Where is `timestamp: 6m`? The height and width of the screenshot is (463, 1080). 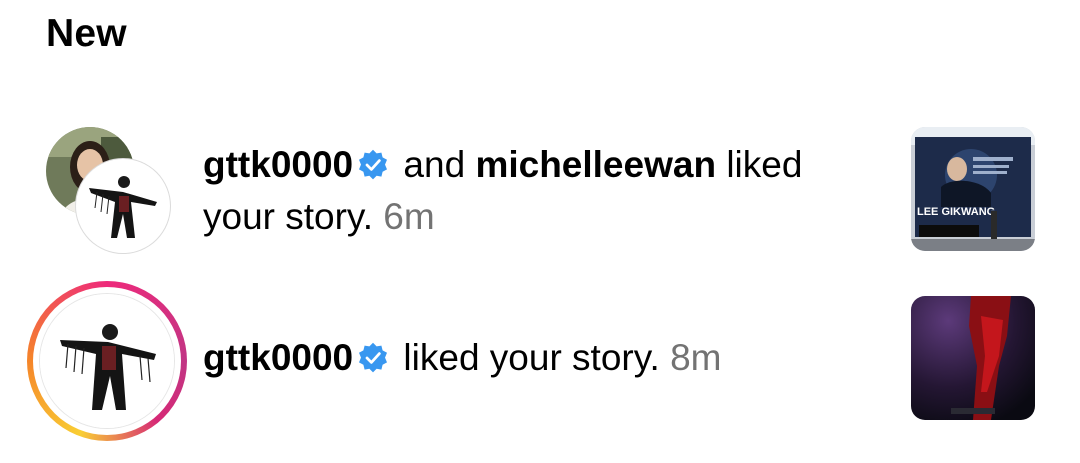
timestamp: 6m is located at coordinates (409, 216).